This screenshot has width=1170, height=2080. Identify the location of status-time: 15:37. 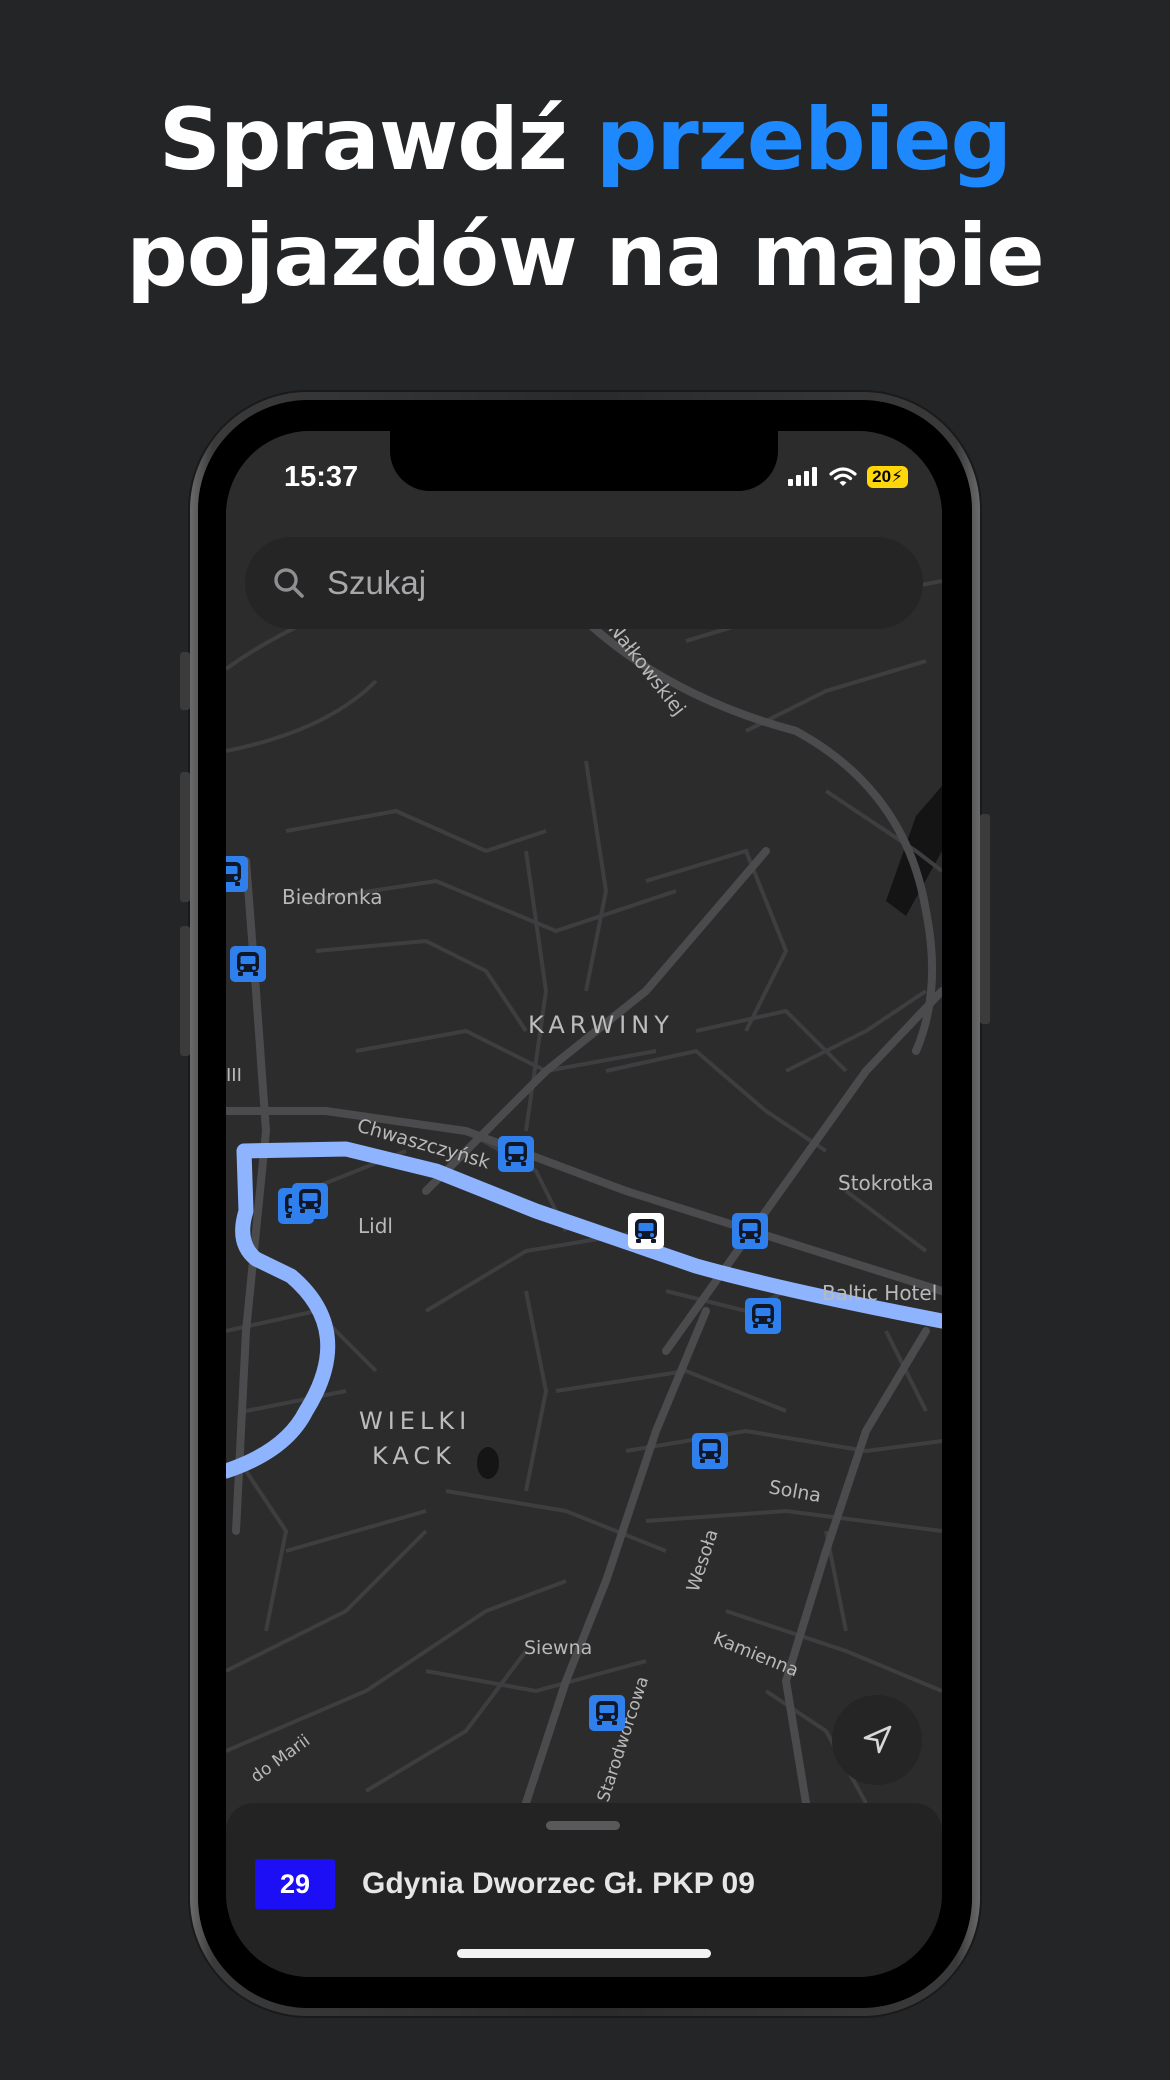
(321, 477).